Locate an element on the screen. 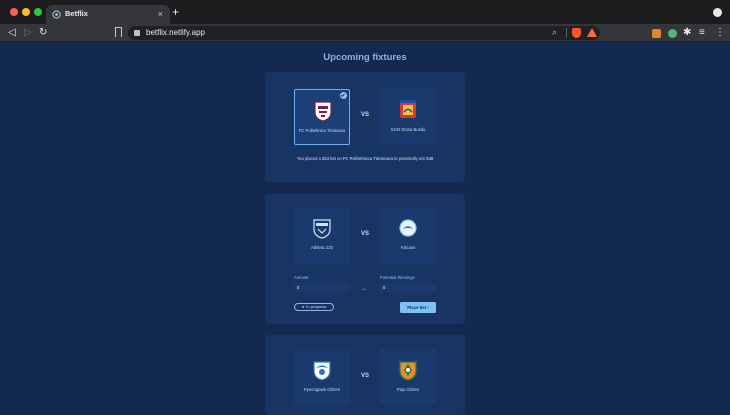 The height and width of the screenshot is (415, 730). status-badge: In progress is located at coordinates (314, 307).